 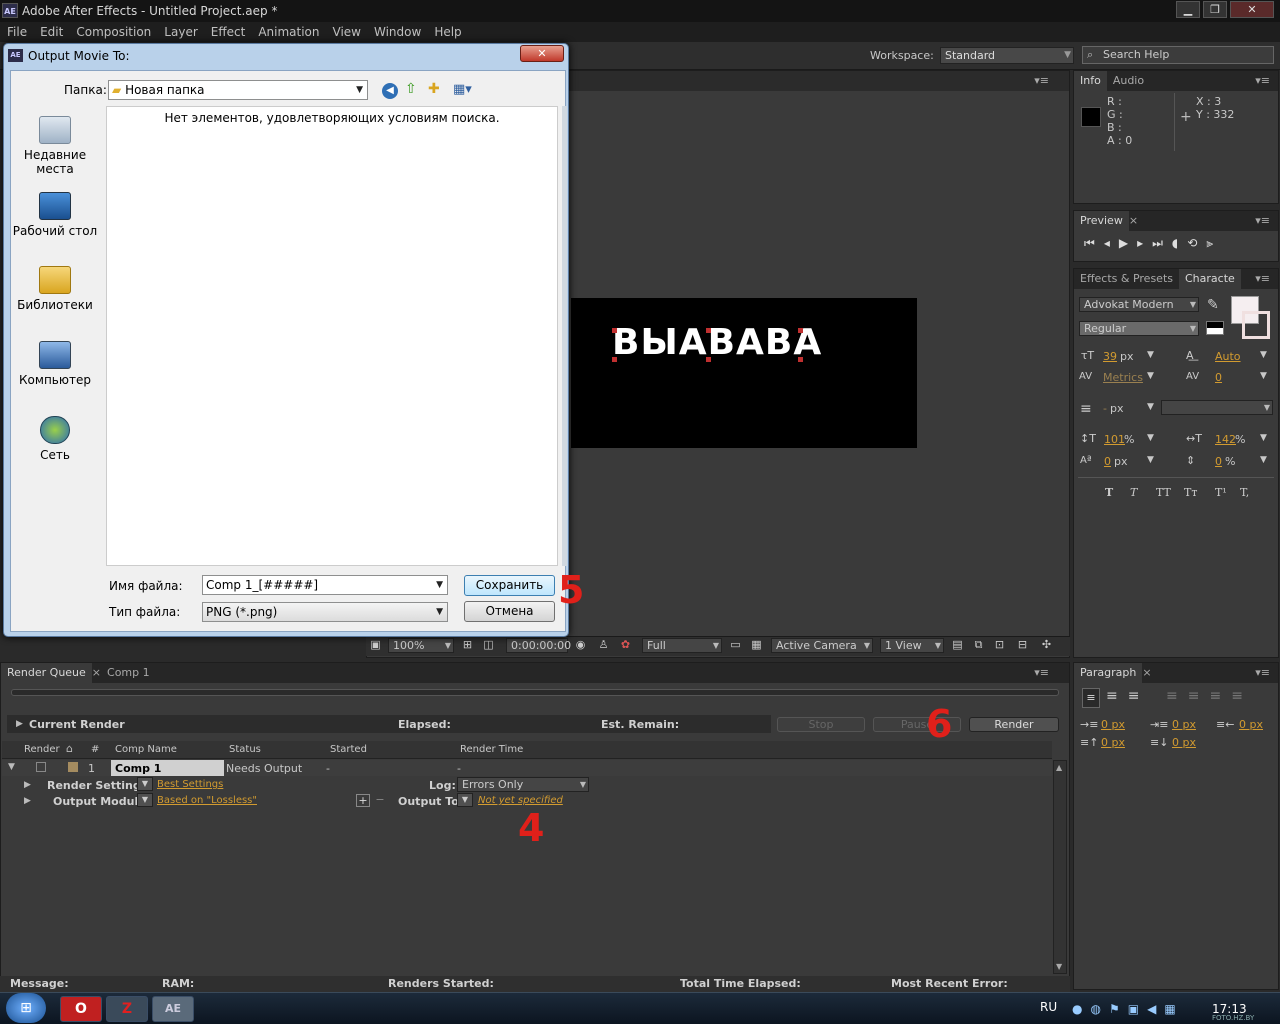 What do you see at coordinates (542, 53) in the screenshot?
I see `dialog-close-button: ✕` at bounding box center [542, 53].